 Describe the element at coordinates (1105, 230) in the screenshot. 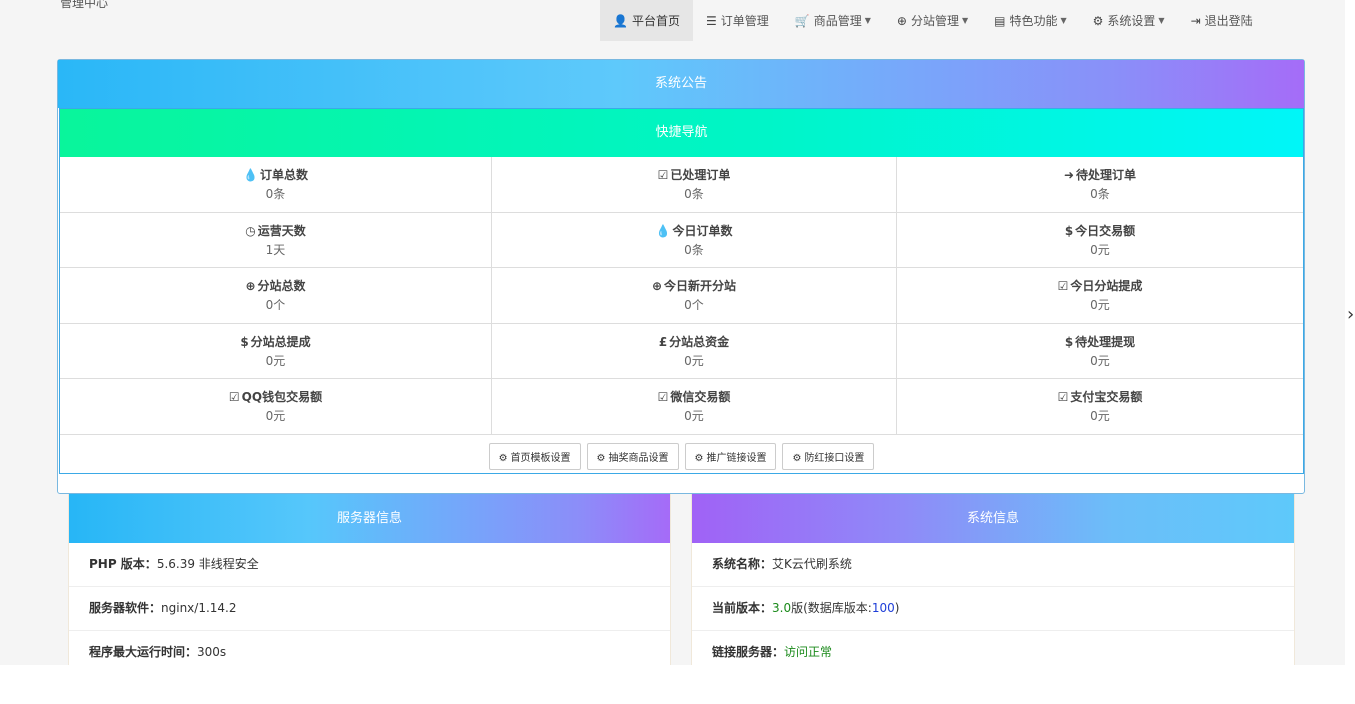

I see `stat-label: 今日交易额` at that location.